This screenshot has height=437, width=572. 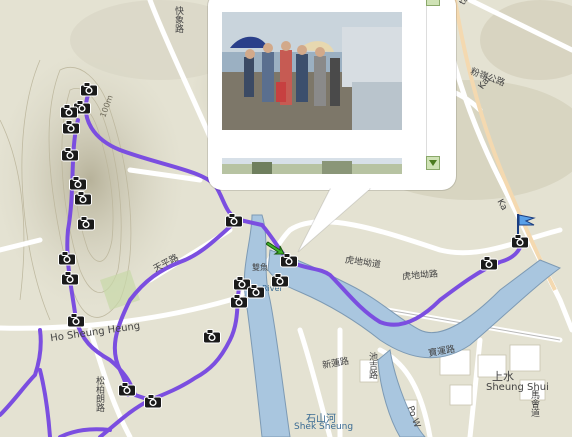 I want to click on river-label-en: Shek Sheung, so click(x=324, y=427).